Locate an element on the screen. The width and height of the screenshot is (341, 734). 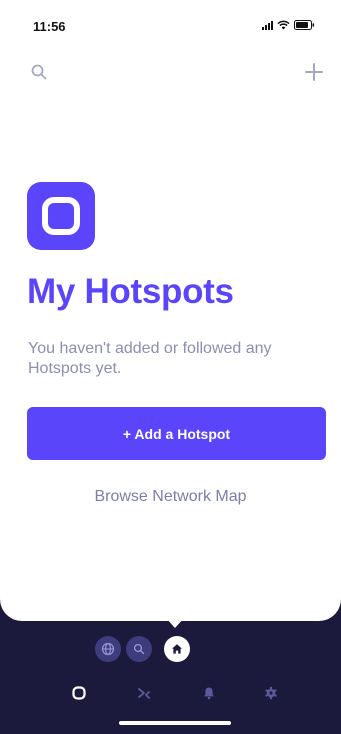
map-toggle-globe is located at coordinates (108, 649).